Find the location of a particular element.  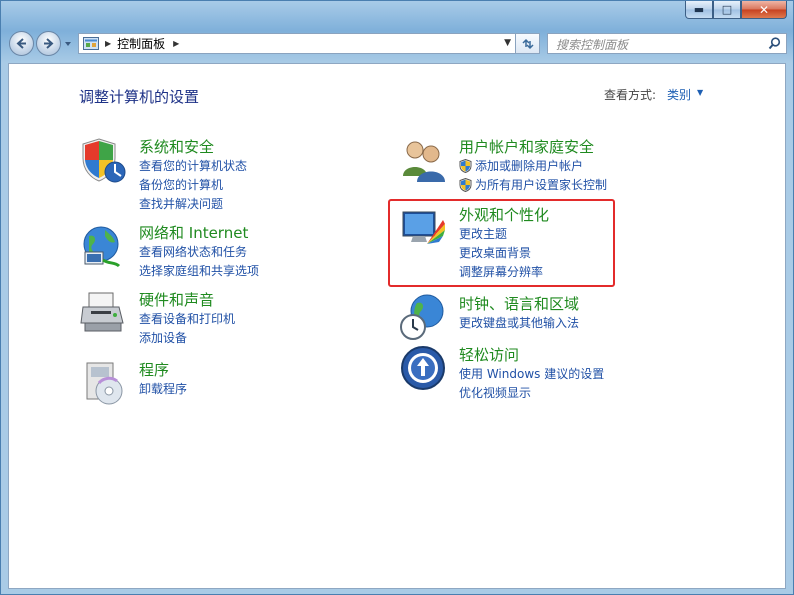

minimize-button: ▬ is located at coordinates (699, 10).